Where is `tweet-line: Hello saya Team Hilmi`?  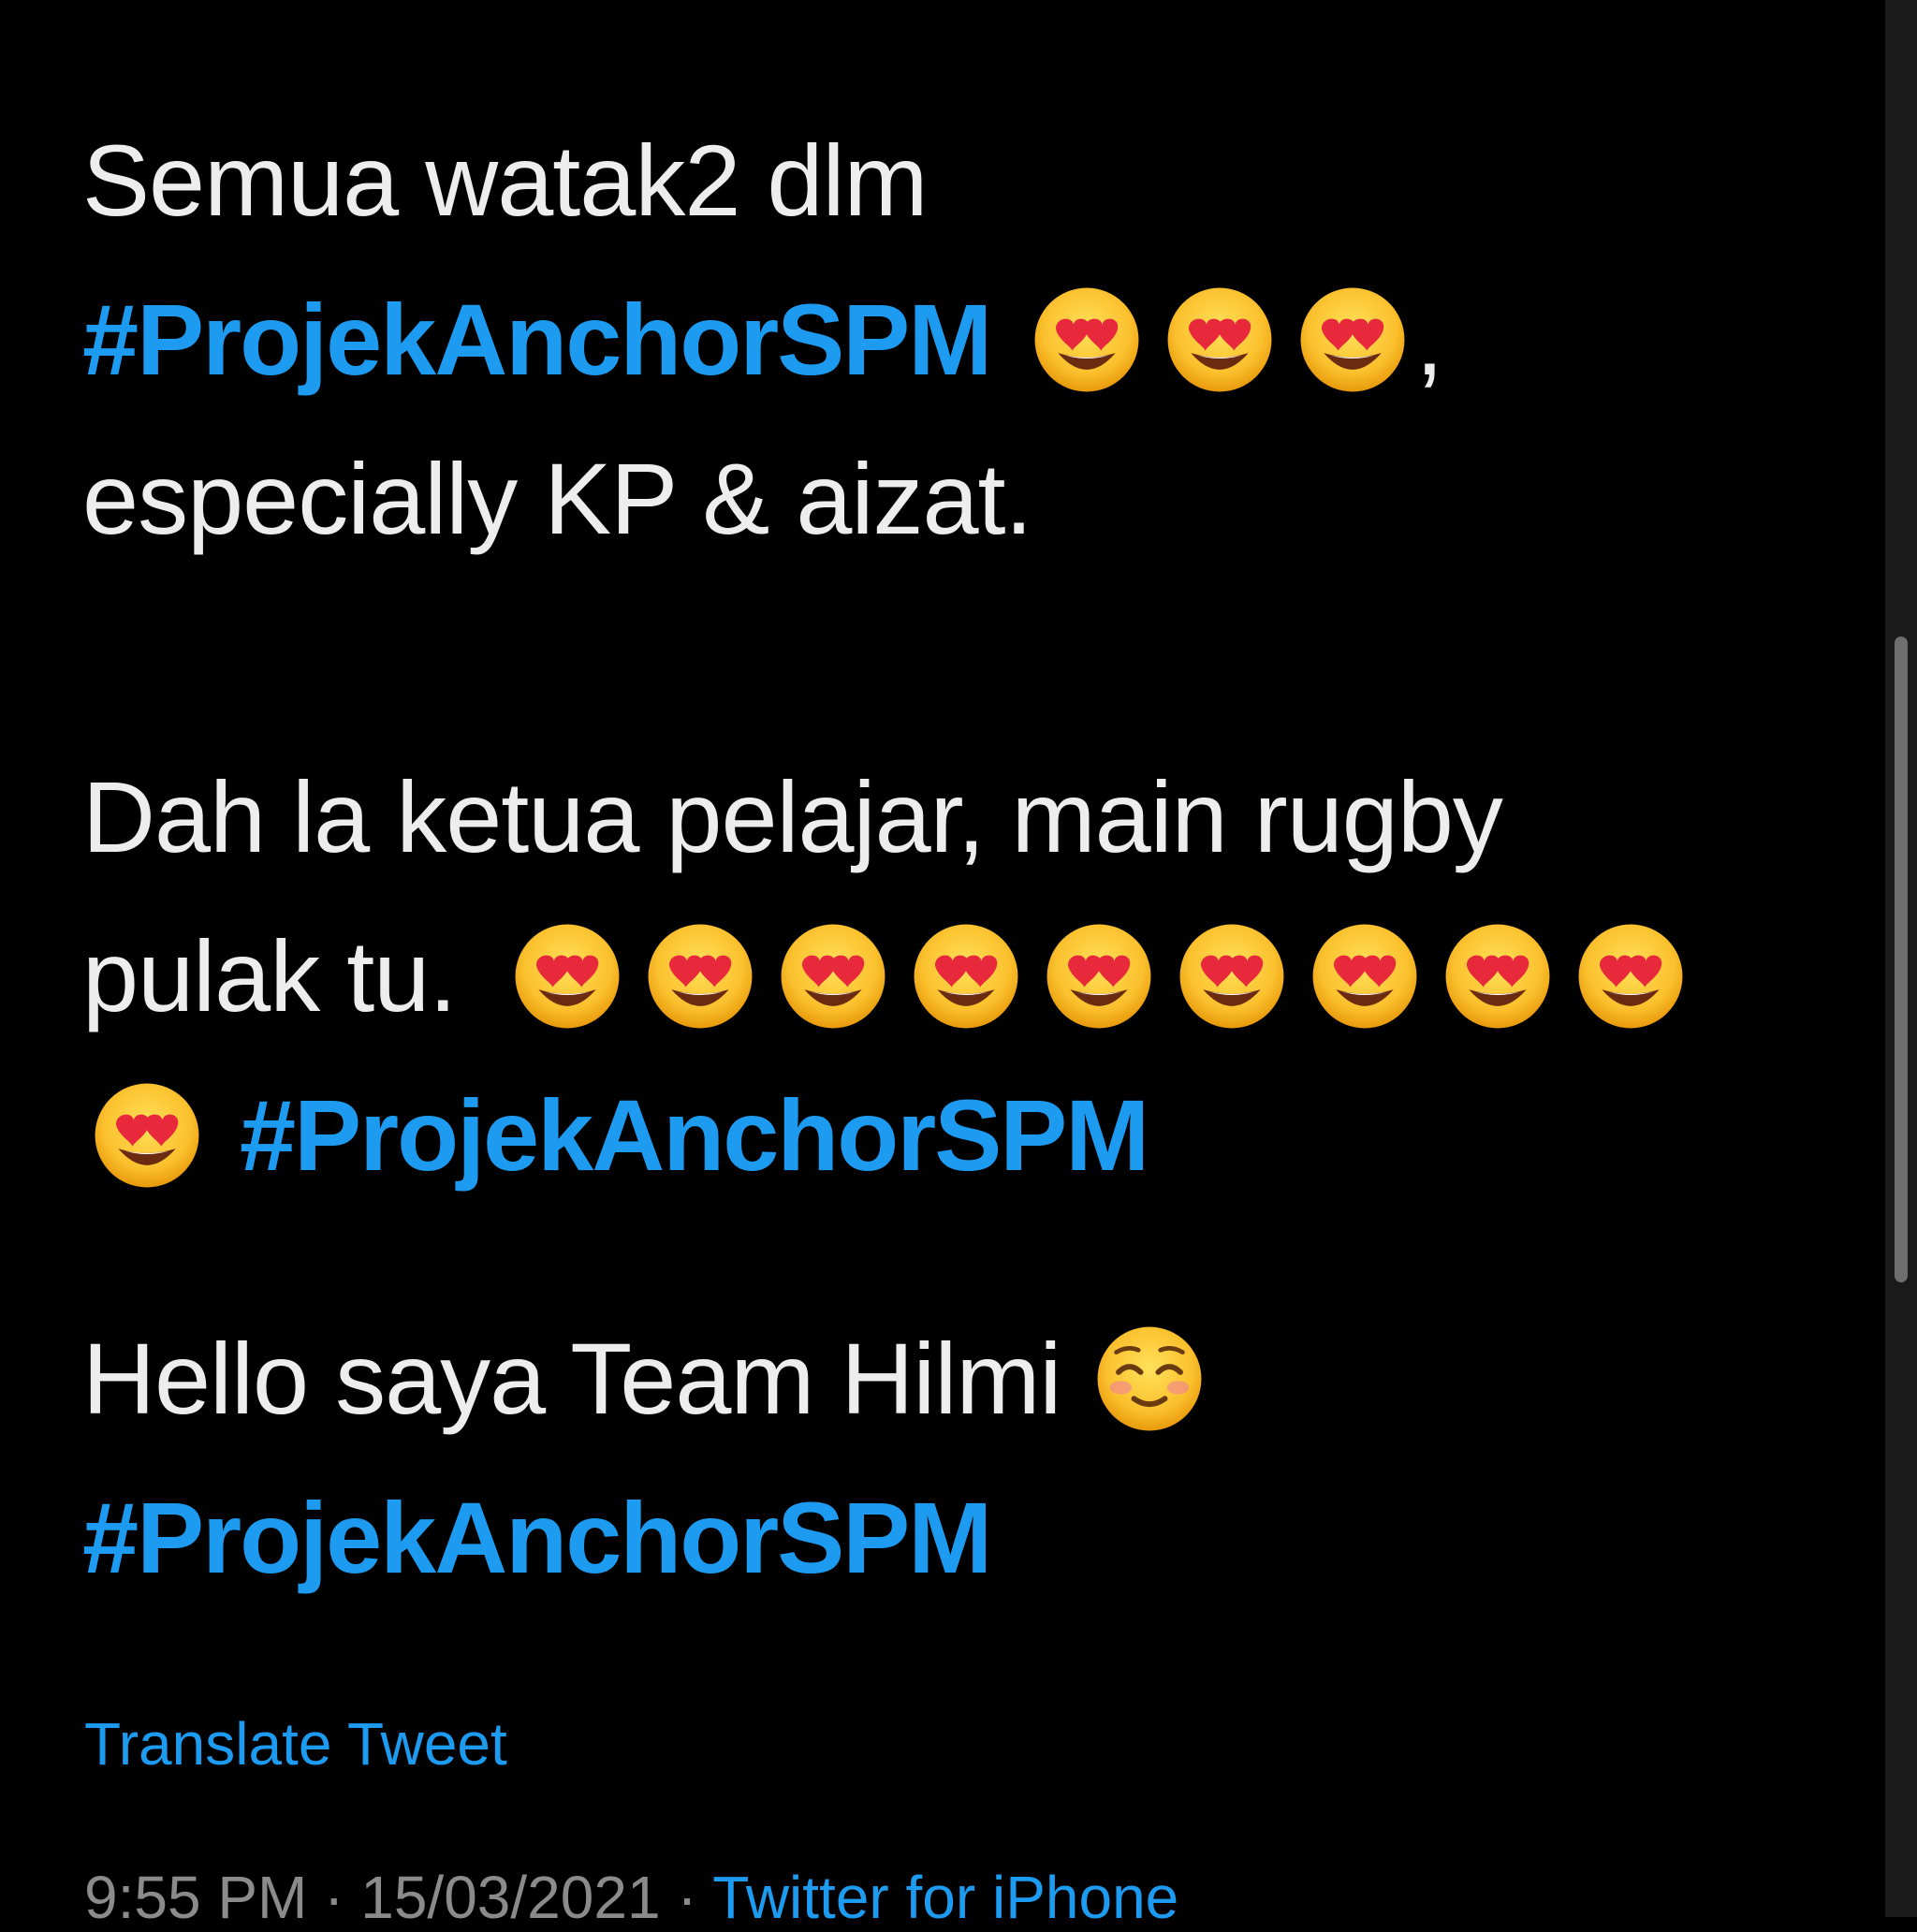
tweet-line: Hello saya Team Hilmi is located at coordinates (943, 1378).